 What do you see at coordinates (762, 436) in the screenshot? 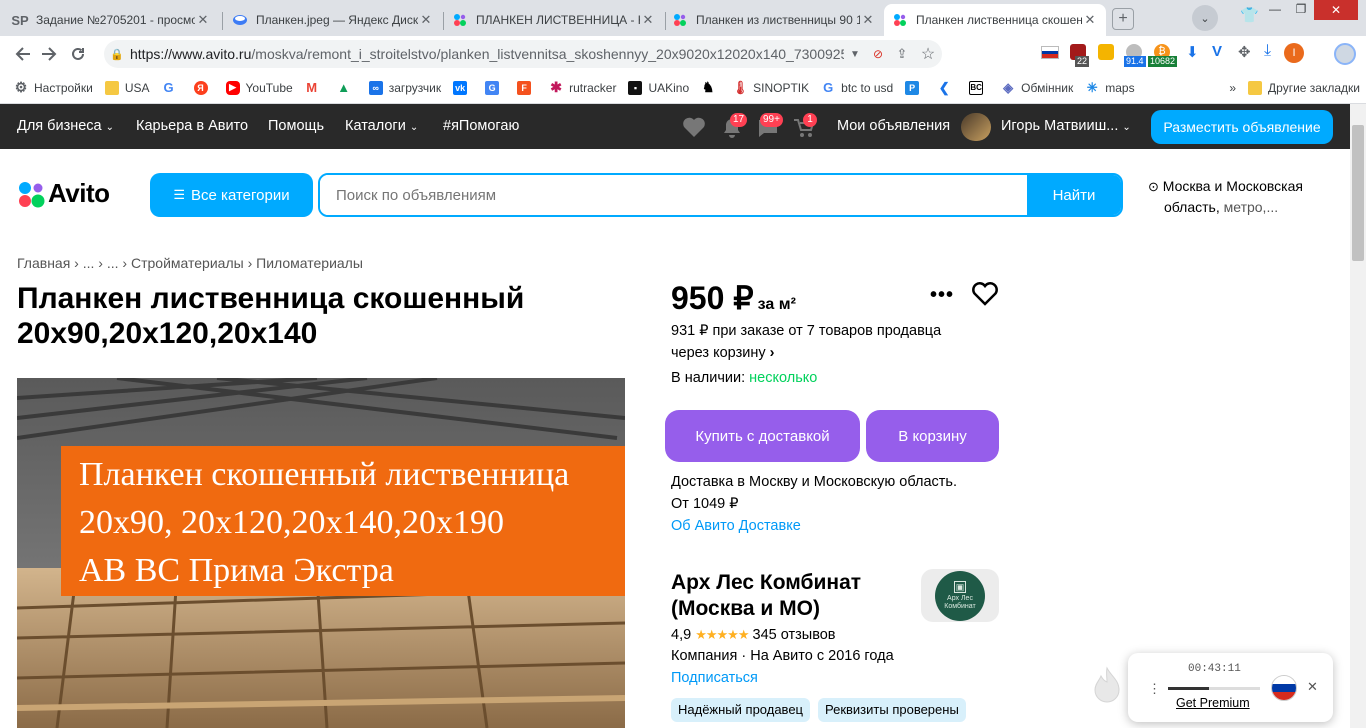
I see `buy-with-delivery-button: Купить с доставкой` at bounding box center [762, 436].